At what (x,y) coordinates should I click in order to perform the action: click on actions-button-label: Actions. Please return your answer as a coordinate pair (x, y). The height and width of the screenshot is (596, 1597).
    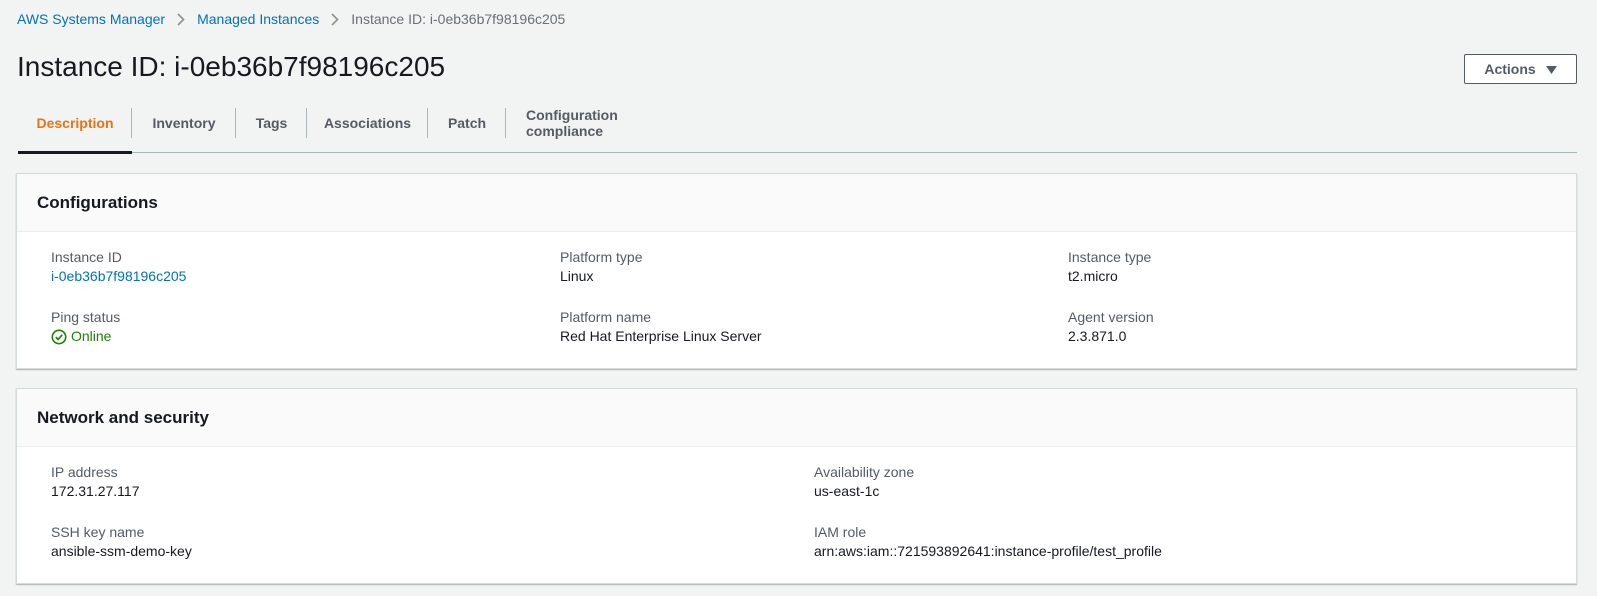
    Looking at the image, I should click on (1510, 69).